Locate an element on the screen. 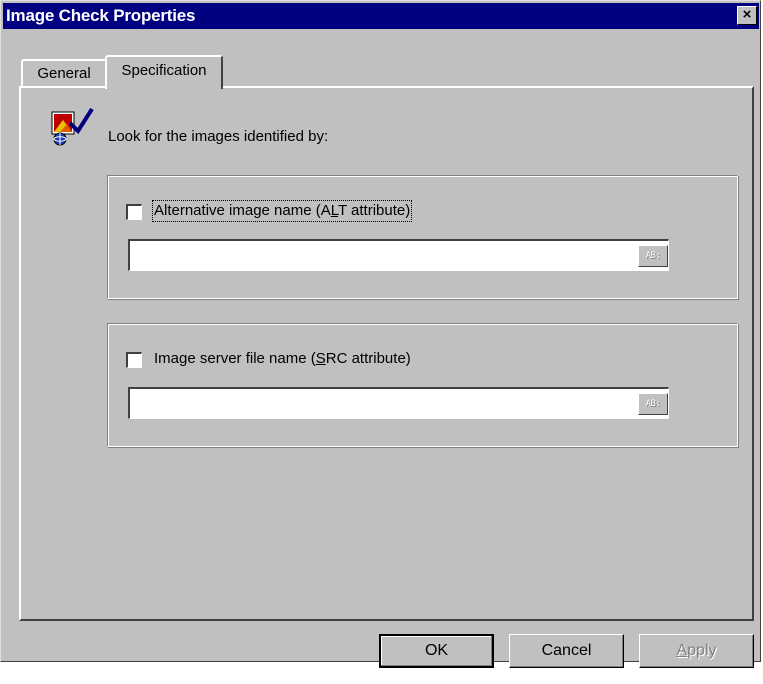 The image size is (763, 684). window-title: Image Check Properties is located at coordinates (101, 15).